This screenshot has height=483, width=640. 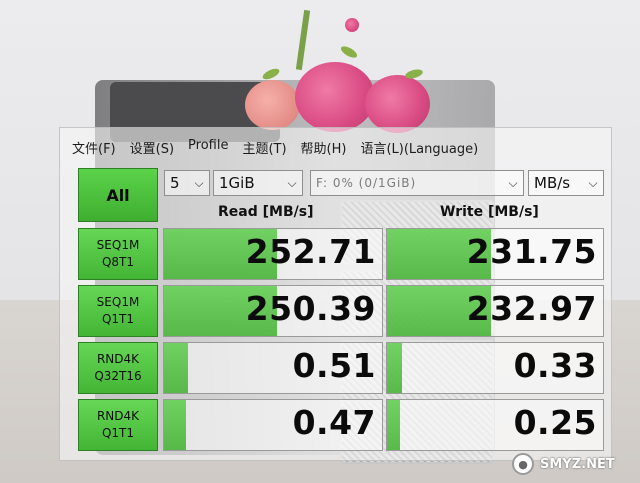 I want to click on test-seq1m-q8t1-button: SEQ1M Q8T1, so click(x=118, y=254).